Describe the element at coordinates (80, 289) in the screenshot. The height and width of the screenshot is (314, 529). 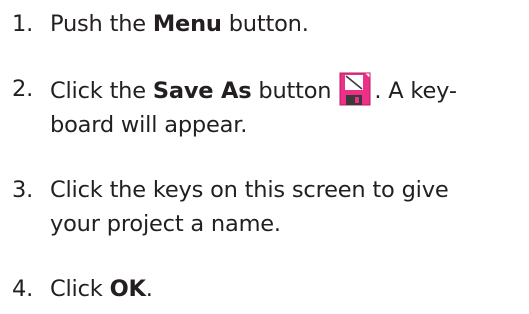
I see `step-text-before: Click` at that location.